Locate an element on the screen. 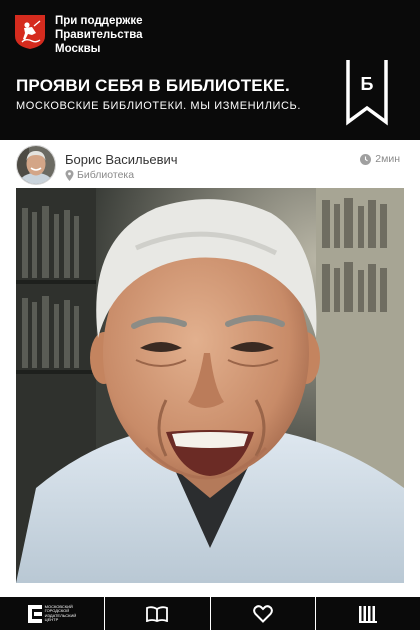  favorite-button is located at coordinates (263, 613).